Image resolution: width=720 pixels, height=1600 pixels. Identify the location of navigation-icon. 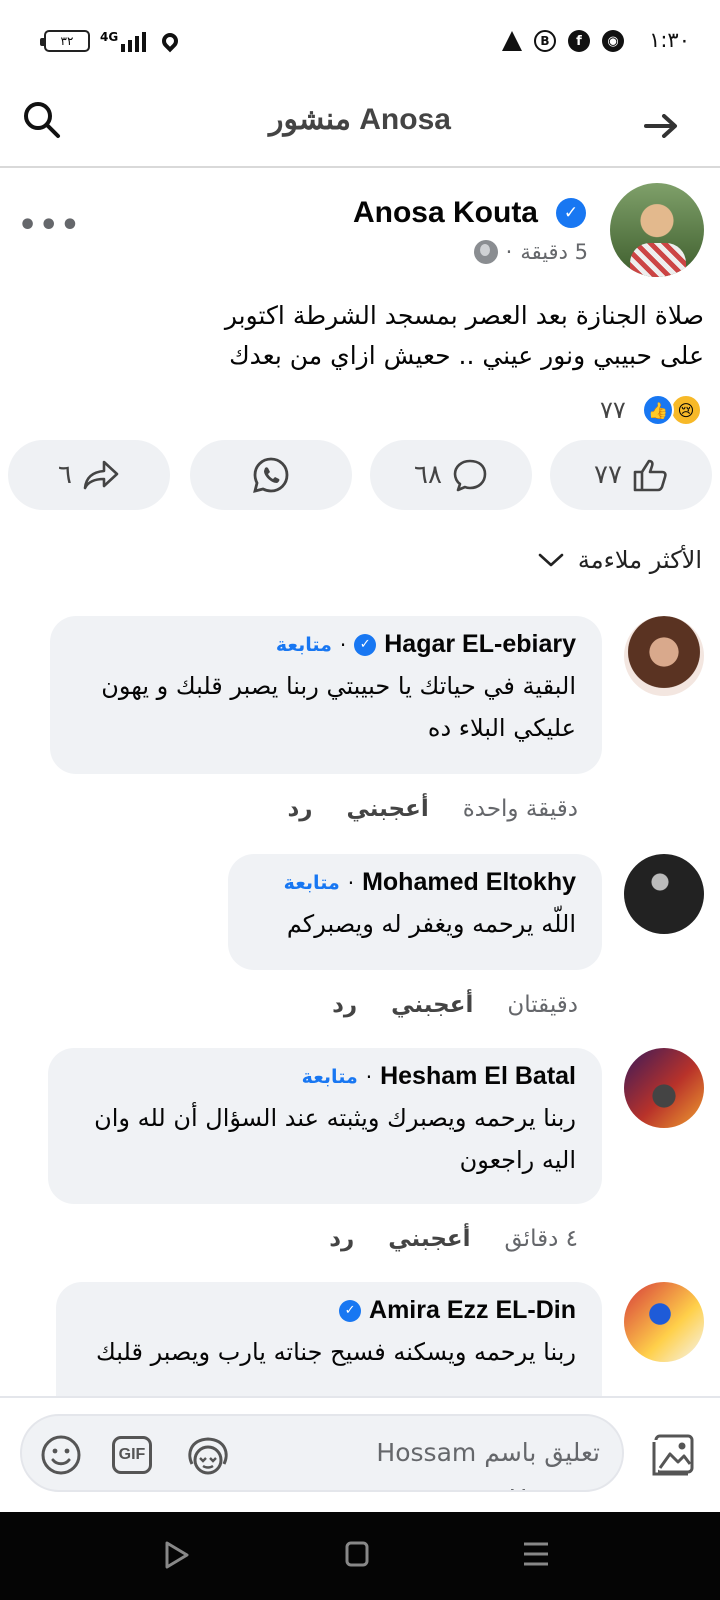
(512, 41).